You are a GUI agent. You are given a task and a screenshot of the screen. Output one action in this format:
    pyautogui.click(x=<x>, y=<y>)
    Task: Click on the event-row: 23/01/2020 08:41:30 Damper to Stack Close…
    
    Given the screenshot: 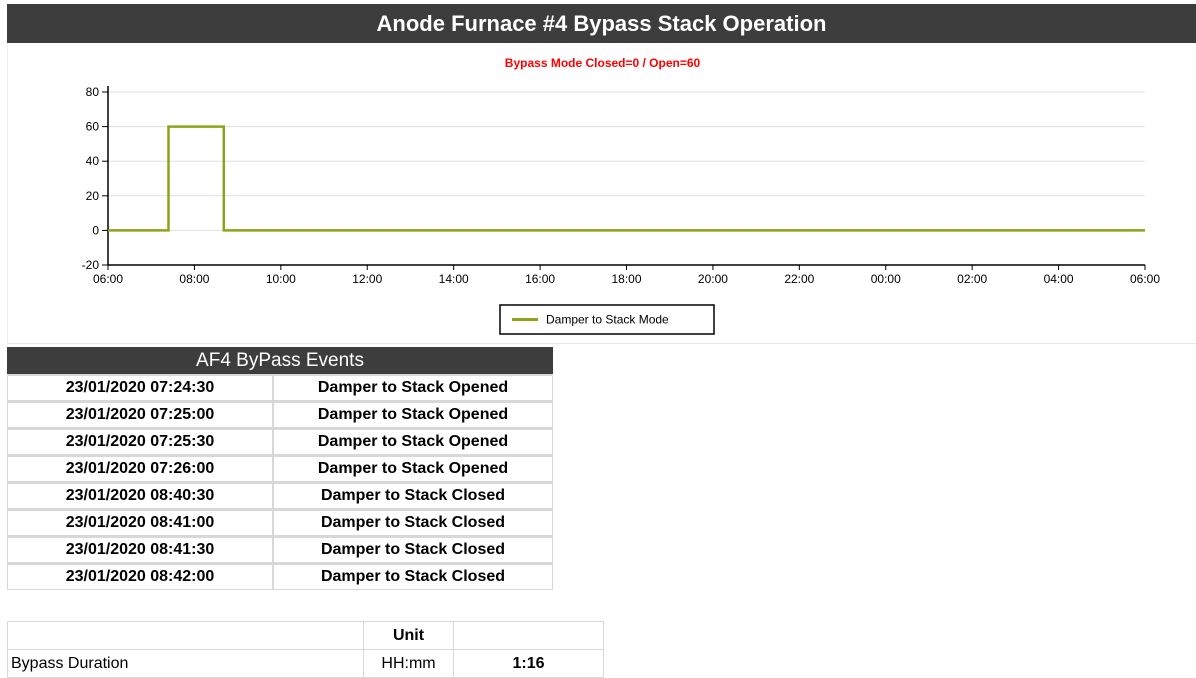 What is the action you would take?
    pyautogui.click(x=280, y=549)
    